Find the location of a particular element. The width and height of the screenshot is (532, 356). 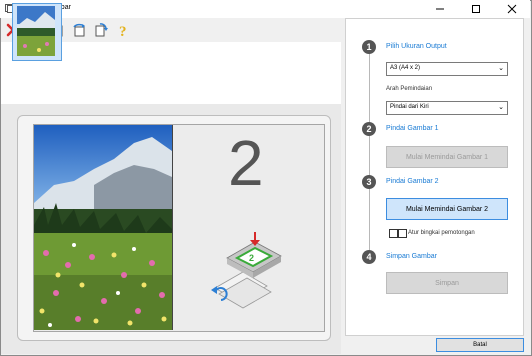

rotate-right-icon is located at coordinates (101, 30).